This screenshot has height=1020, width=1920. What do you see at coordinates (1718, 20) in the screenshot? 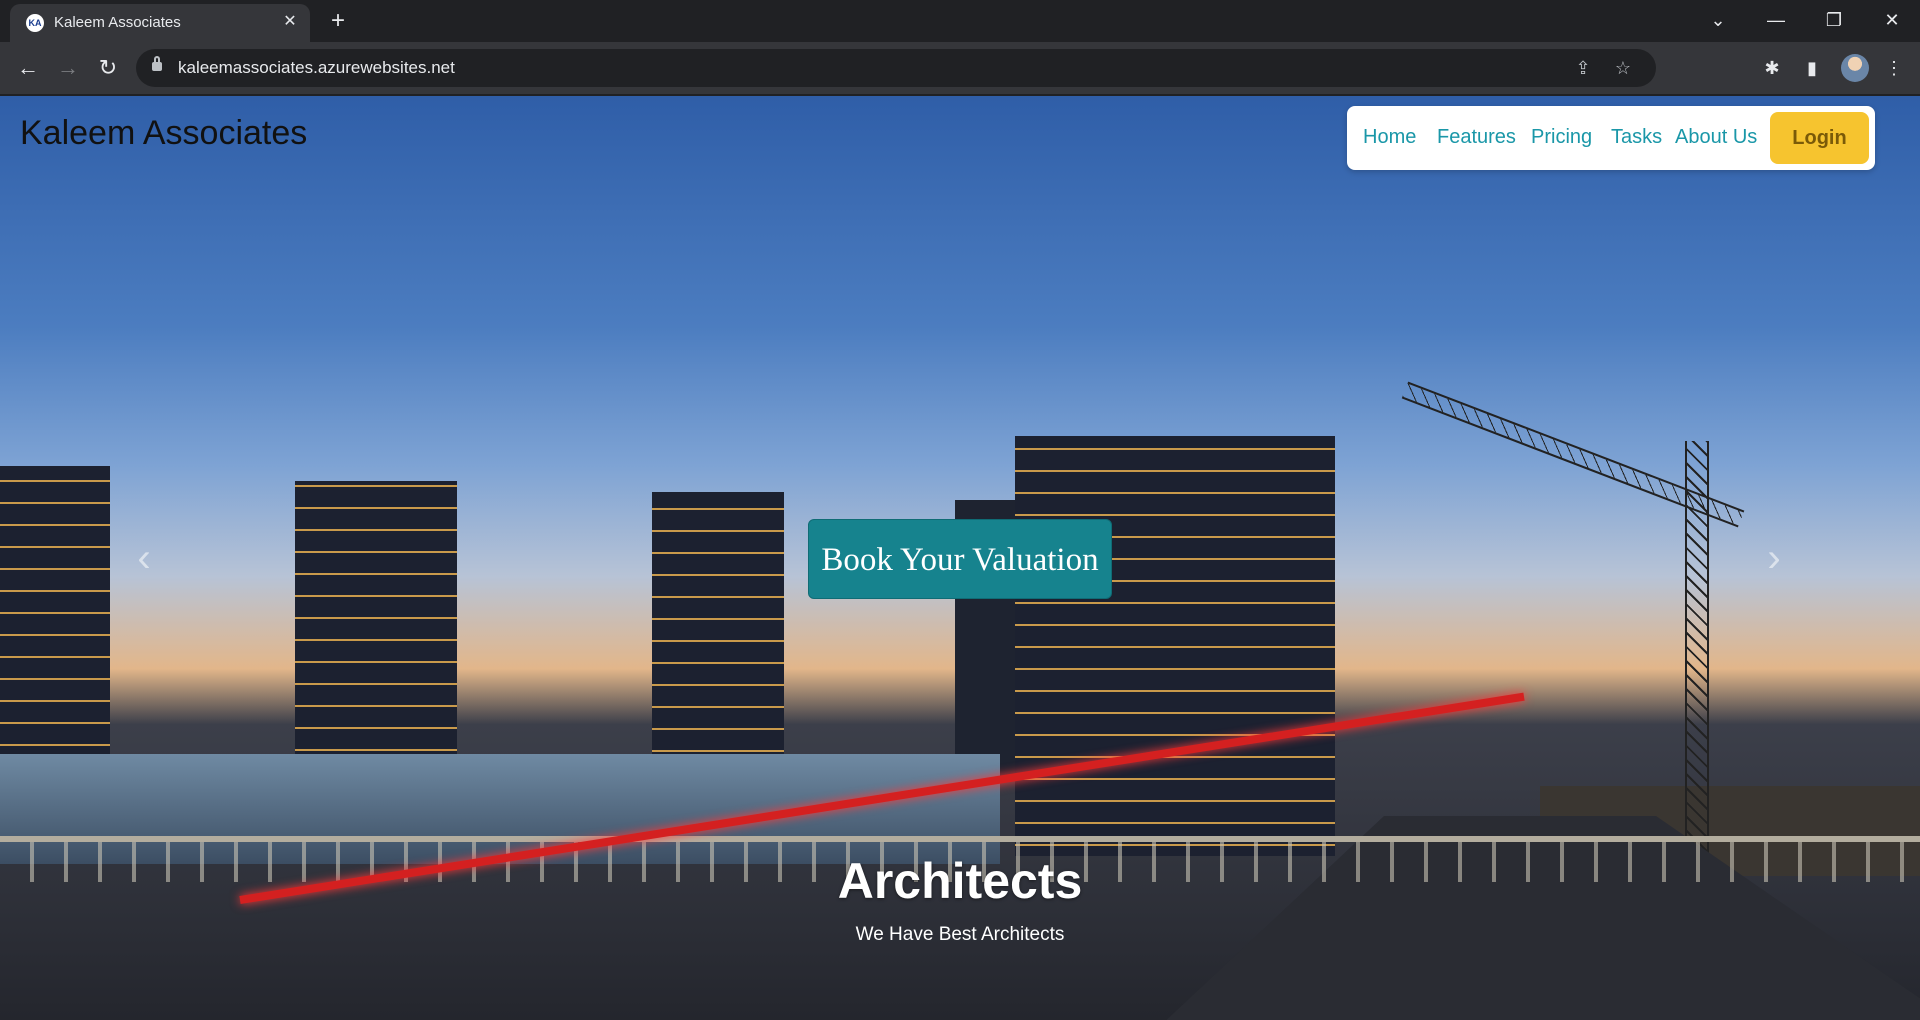
I see `tab-search-icon: ⌄` at bounding box center [1718, 20].